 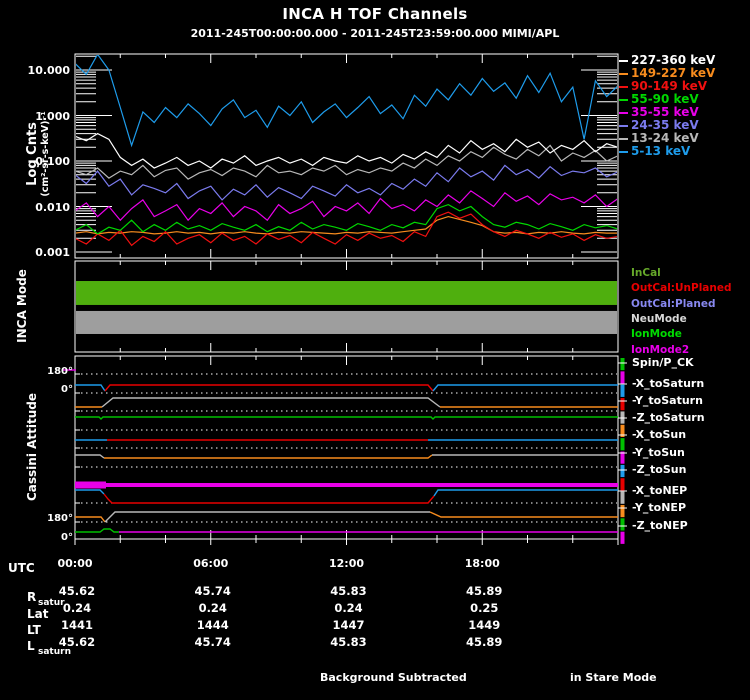 What do you see at coordinates (659, 507) in the screenshot?
I see `attitude-row-label: -Y_toNEP` at bounding box center [659, 507].